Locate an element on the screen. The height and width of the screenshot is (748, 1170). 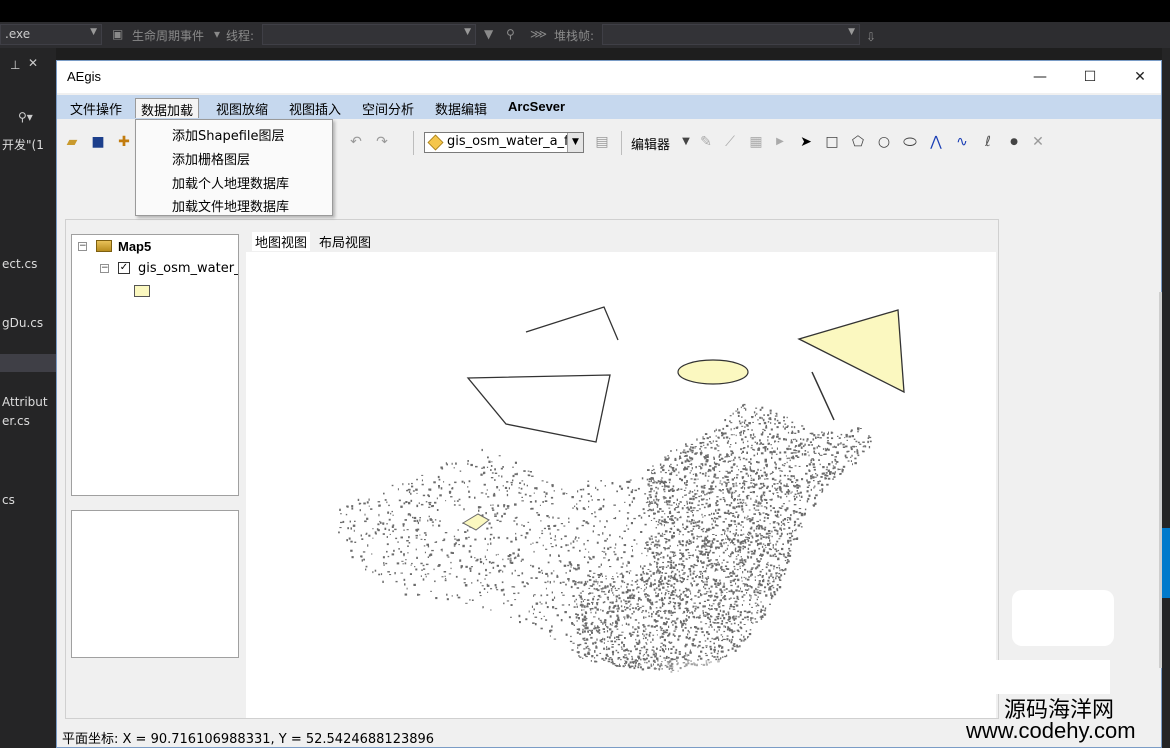
search-icon: ⚲▾ is located at coordinates (25, 117).